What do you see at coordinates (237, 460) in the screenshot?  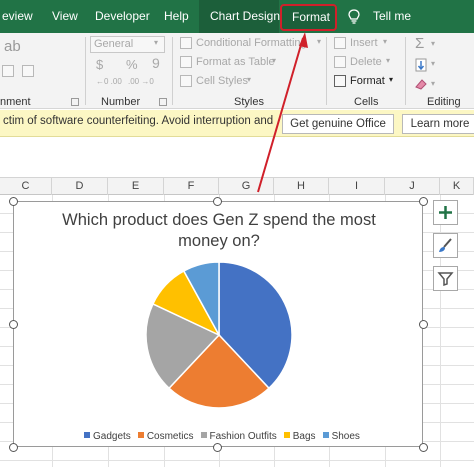 I see `grid-line` at bounding box center [237, 460].